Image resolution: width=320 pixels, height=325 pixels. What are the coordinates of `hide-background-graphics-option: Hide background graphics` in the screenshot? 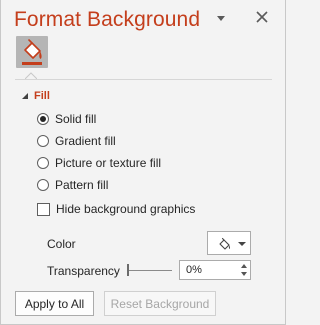 It's located at (116, 209).